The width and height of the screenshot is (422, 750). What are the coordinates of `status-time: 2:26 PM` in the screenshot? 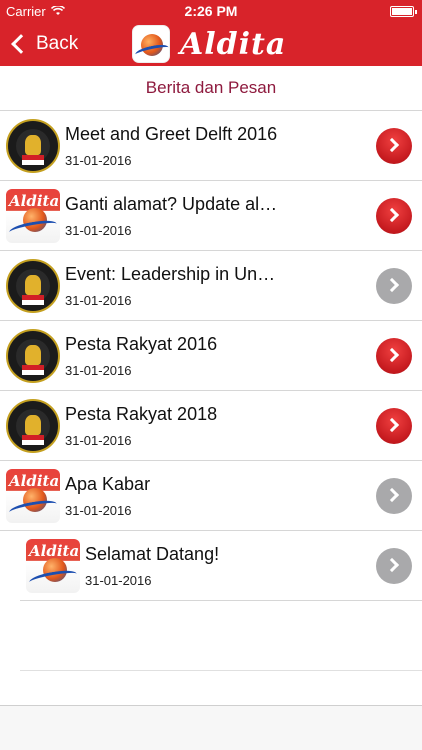 It's located at (211, 11).